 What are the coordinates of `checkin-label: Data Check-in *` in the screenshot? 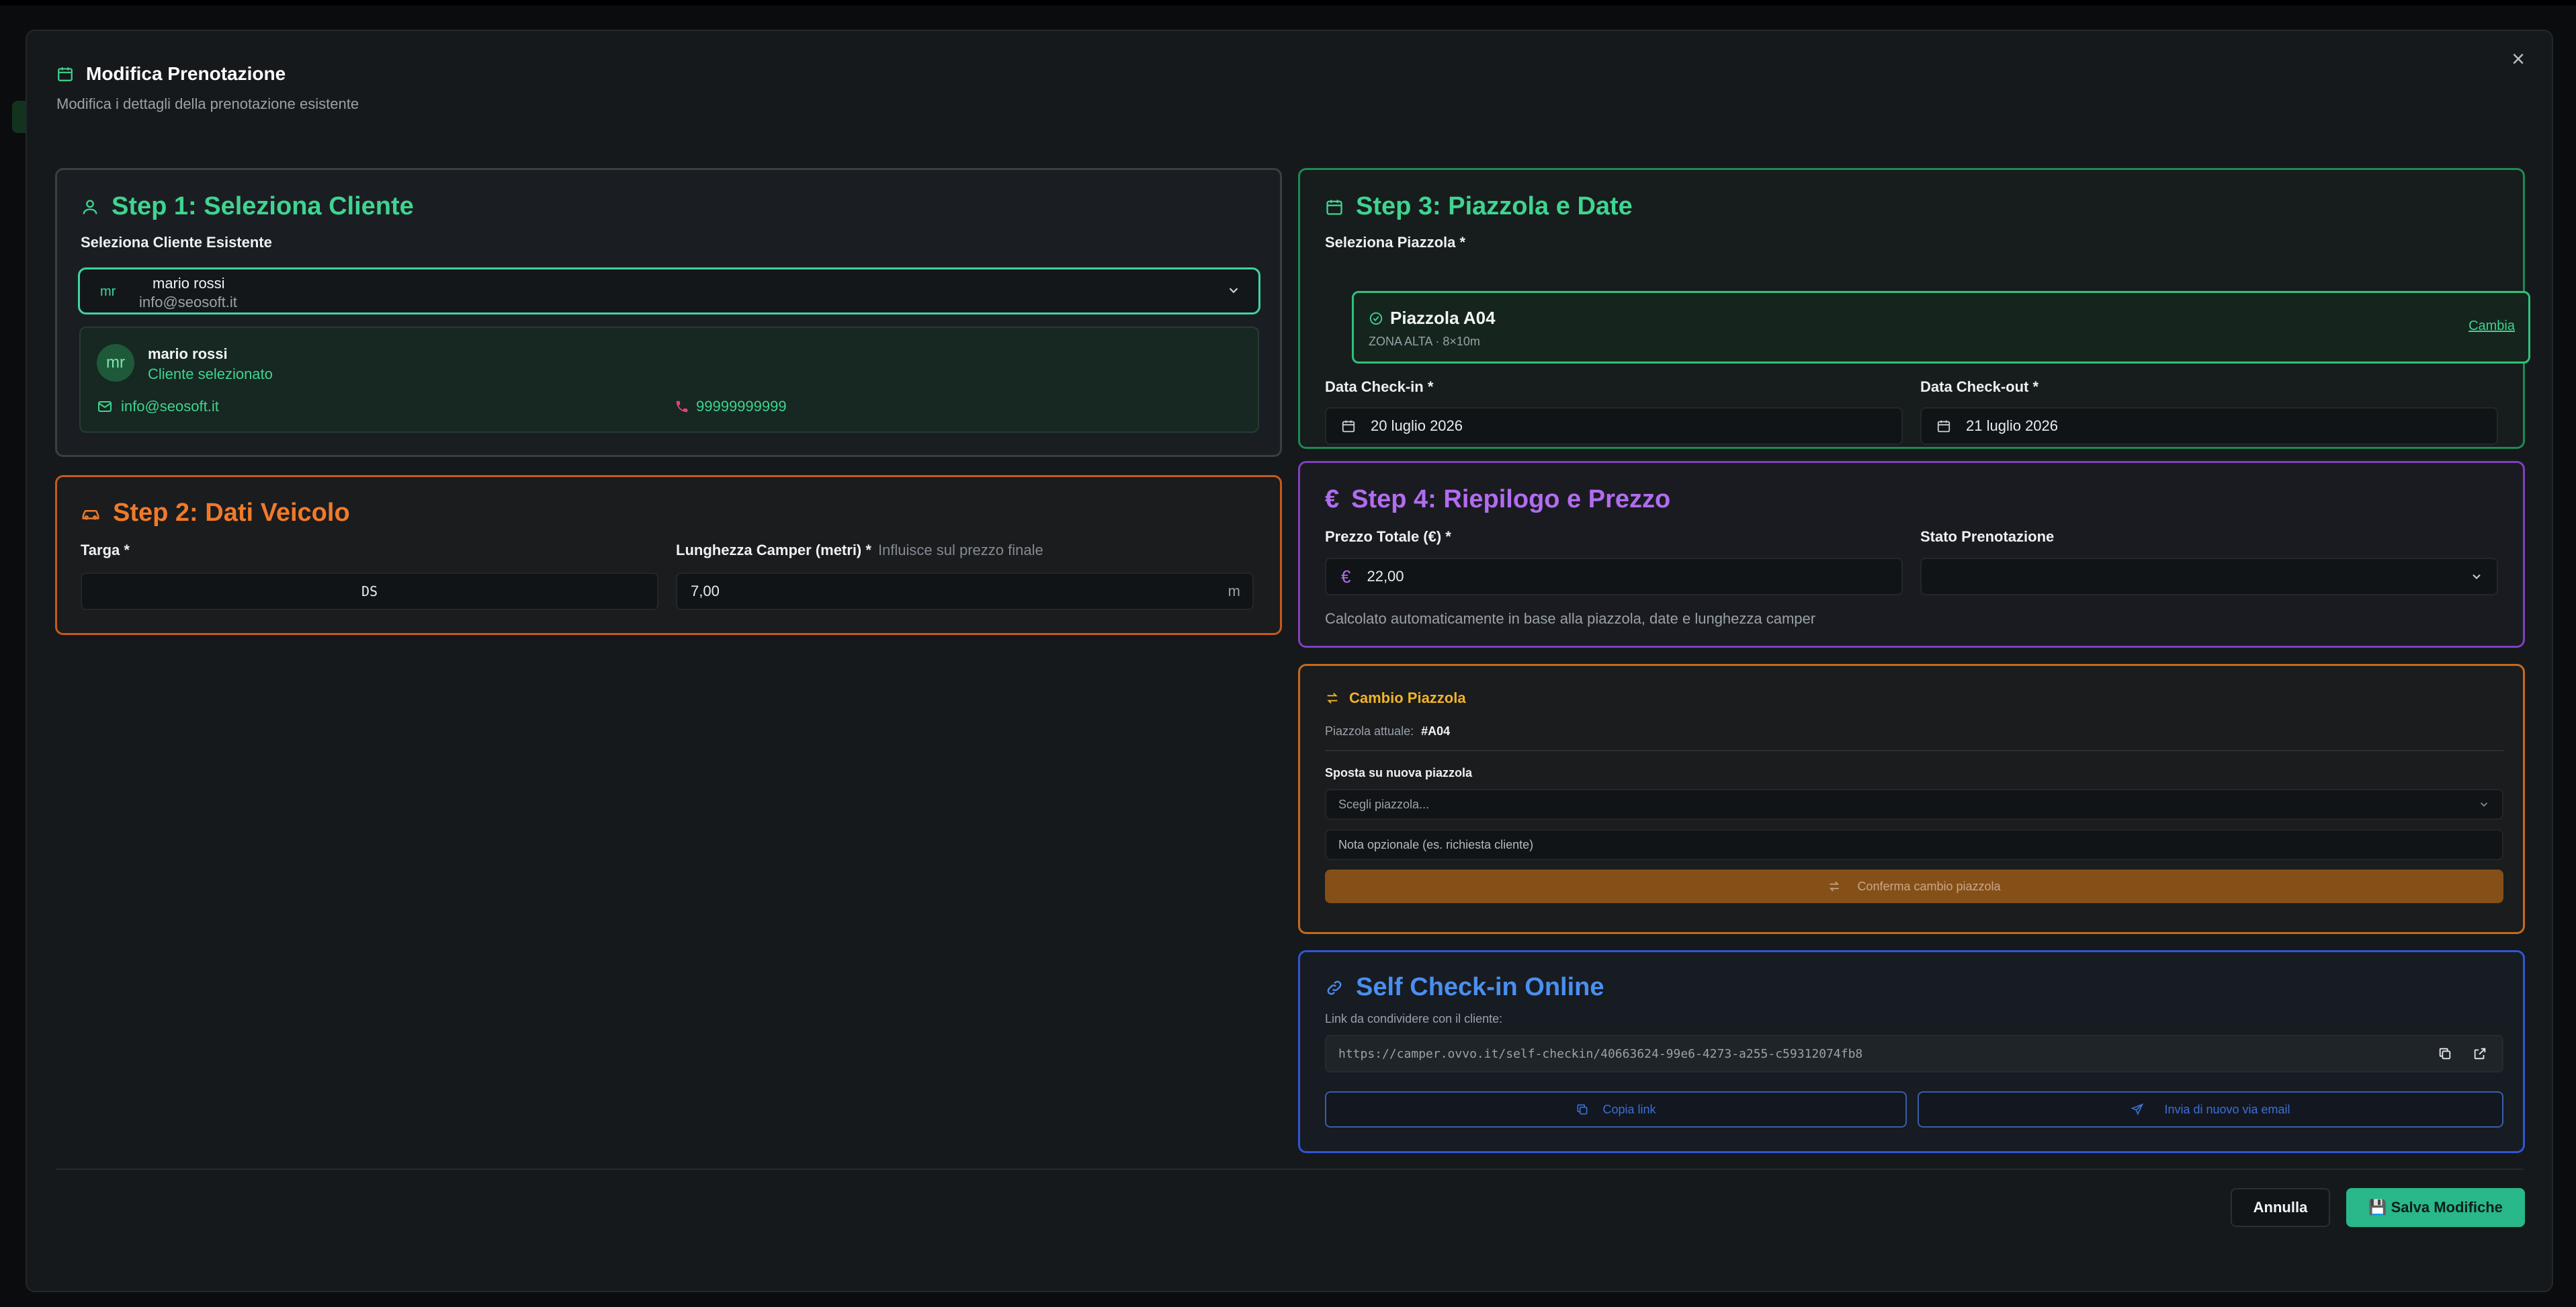 It's located at (1379, 386).